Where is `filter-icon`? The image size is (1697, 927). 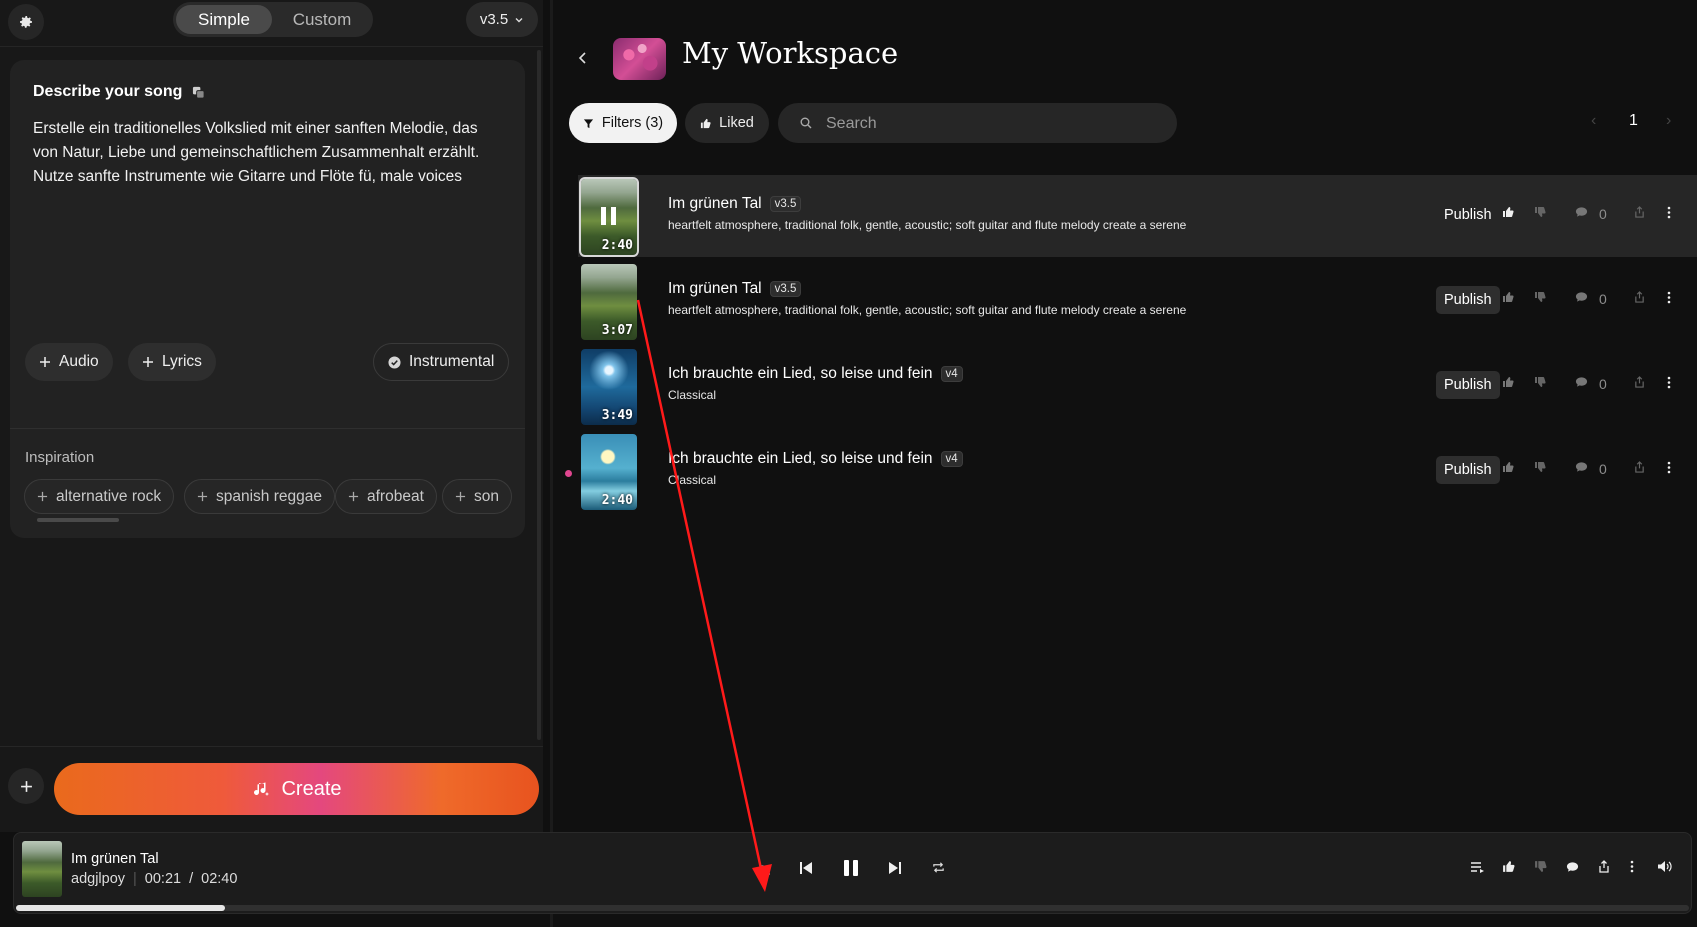
filter-icon is located at coordinates (588, 123).